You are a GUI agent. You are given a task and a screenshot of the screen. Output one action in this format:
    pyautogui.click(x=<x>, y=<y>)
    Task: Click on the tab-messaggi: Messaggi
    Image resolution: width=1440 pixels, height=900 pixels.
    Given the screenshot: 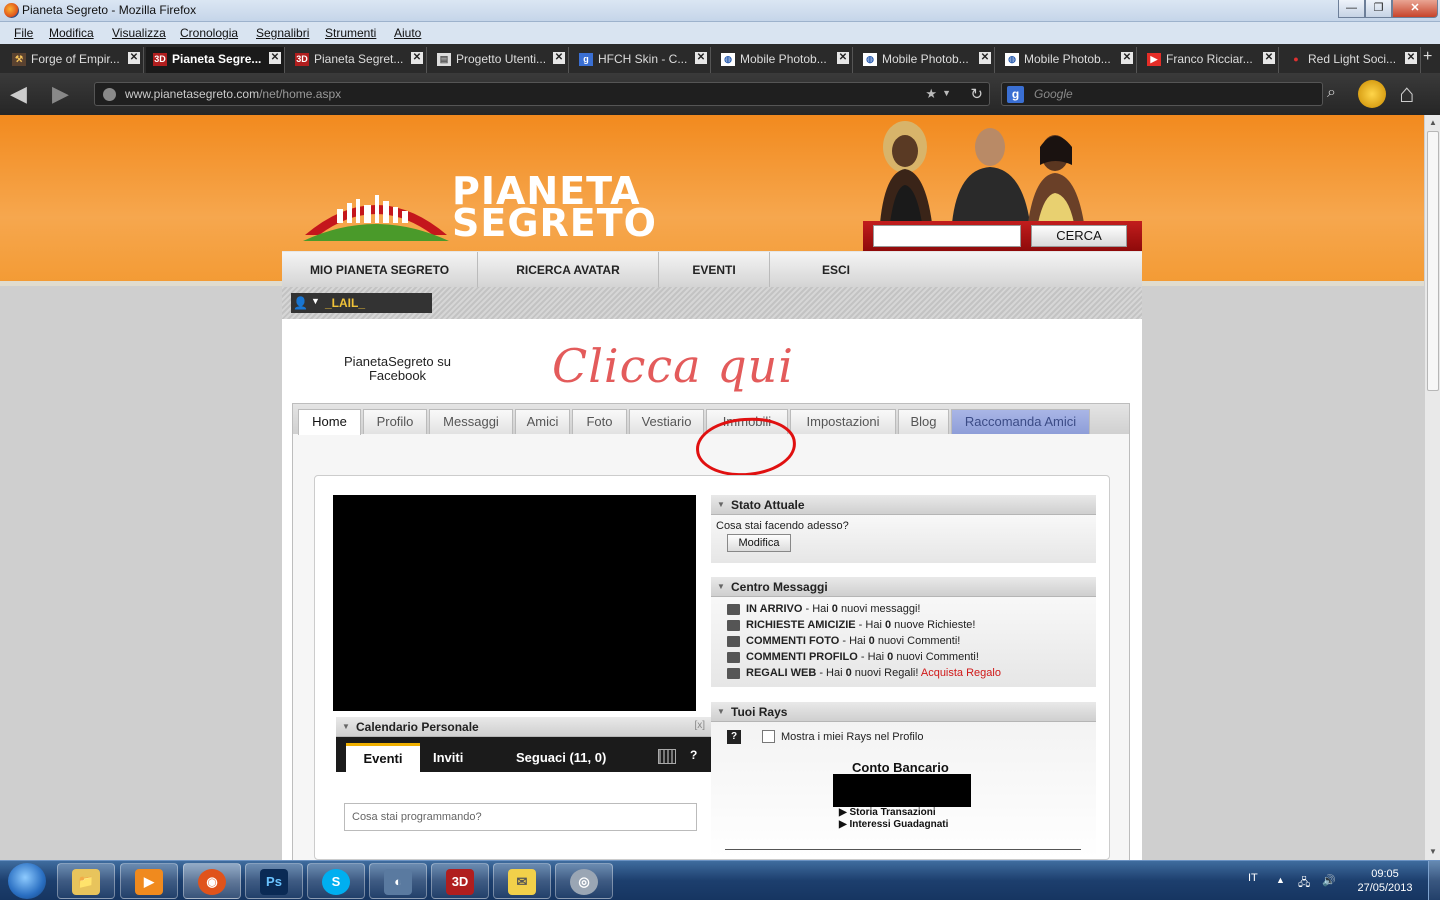 What is the action you would take?
    pyautogui.click(x=471, y=421)
    